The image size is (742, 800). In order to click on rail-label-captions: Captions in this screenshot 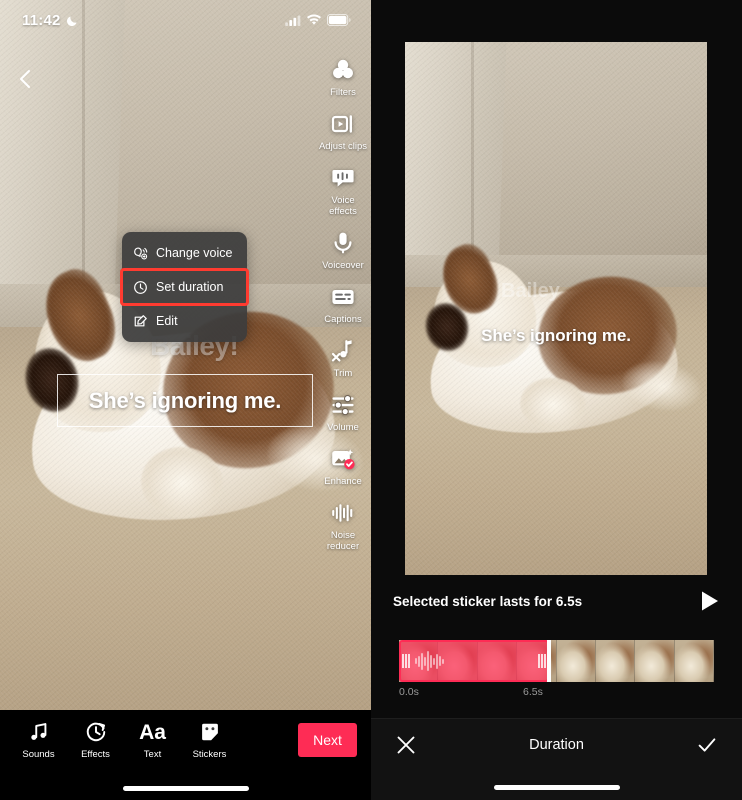, I will do `click(343, 319)`.